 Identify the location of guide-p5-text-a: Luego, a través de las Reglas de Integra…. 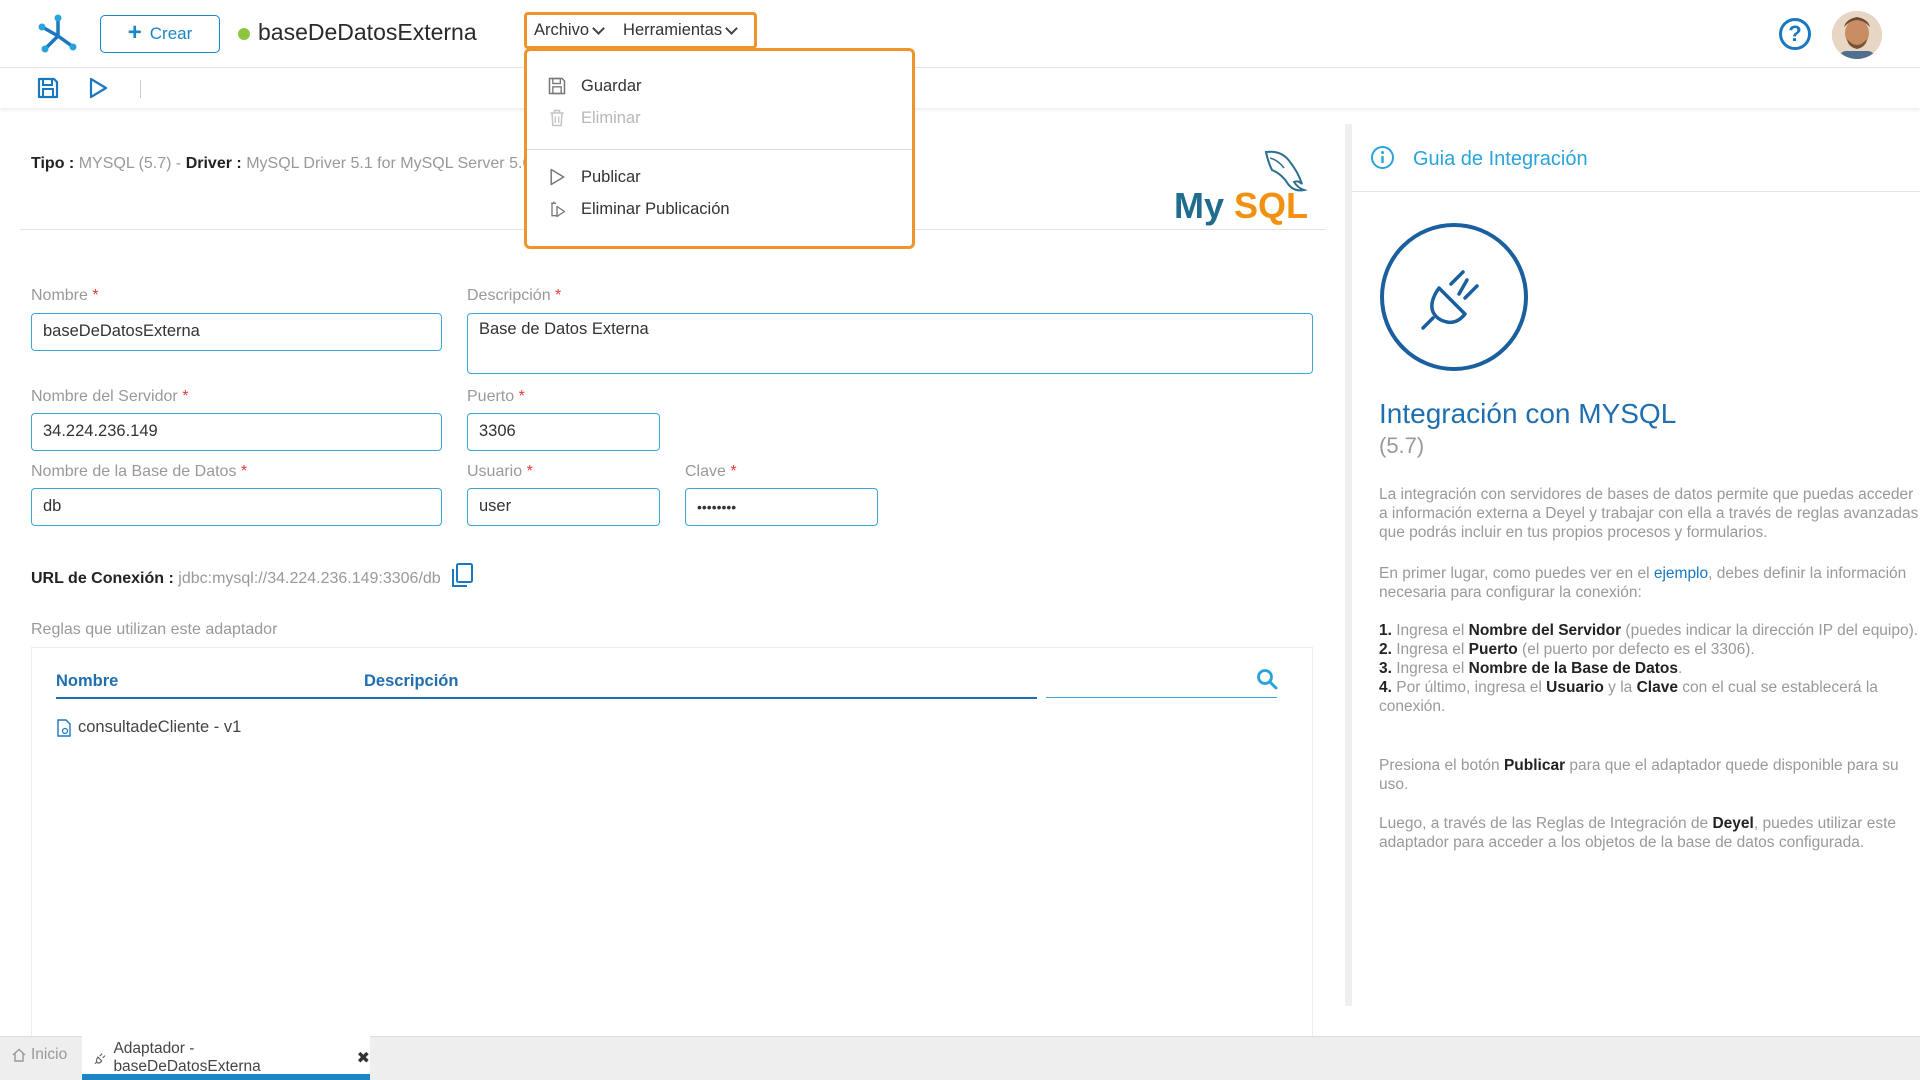
(1546, 823).